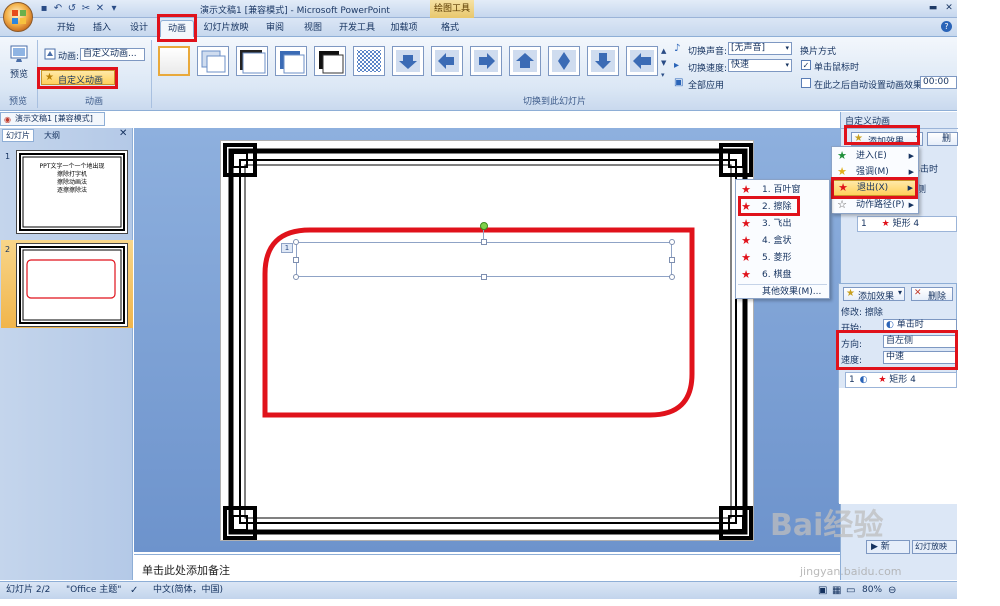 Image resolution: width=1000 pixels, height=606 pixels. I want to click on apply-all-button: 全部应用, so click(706, 84).